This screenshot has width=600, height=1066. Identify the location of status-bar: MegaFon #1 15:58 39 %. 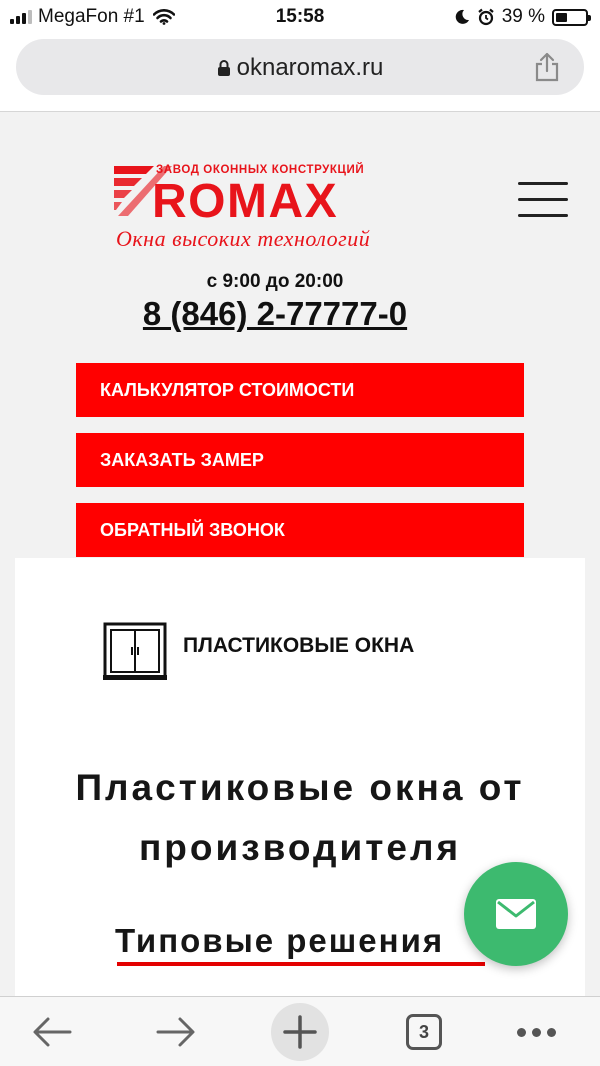
(300, 17).